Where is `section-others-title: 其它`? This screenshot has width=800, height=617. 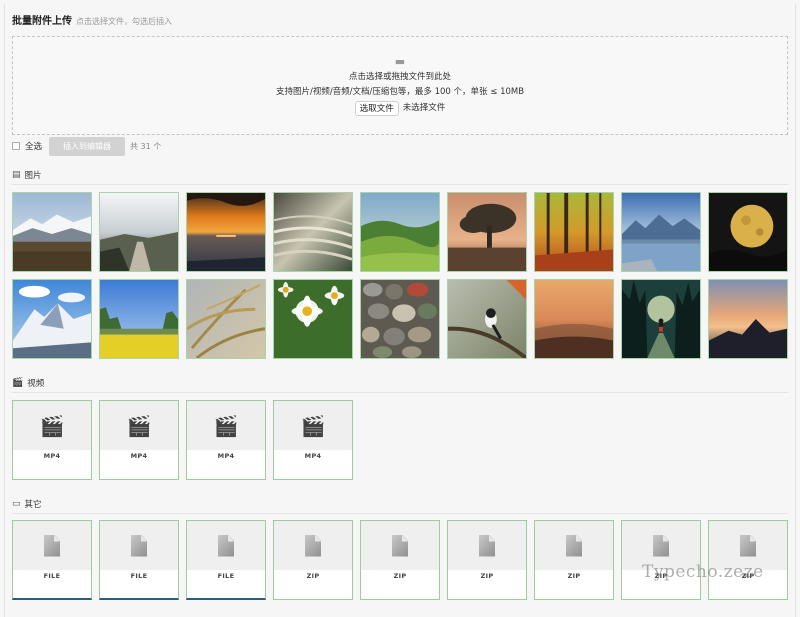 section-others-title: 其它 is located at coordinates (33, 505).